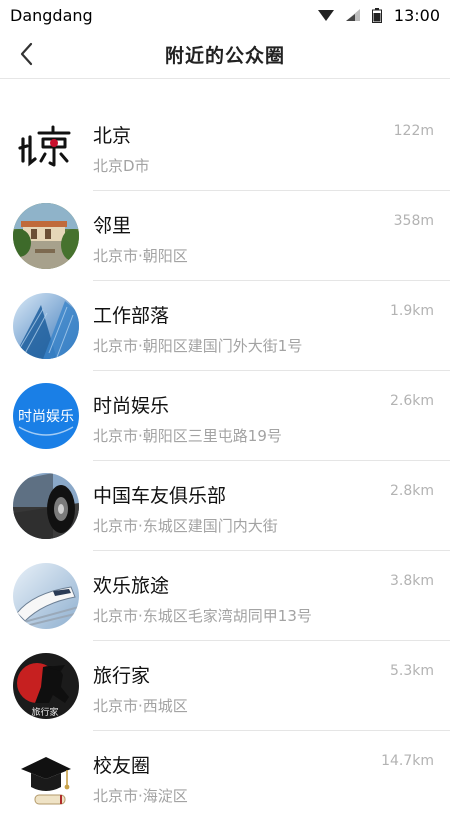  Describe the element at coordinates (352, 15) in the screenshot. I see `signal-icon` at that location.